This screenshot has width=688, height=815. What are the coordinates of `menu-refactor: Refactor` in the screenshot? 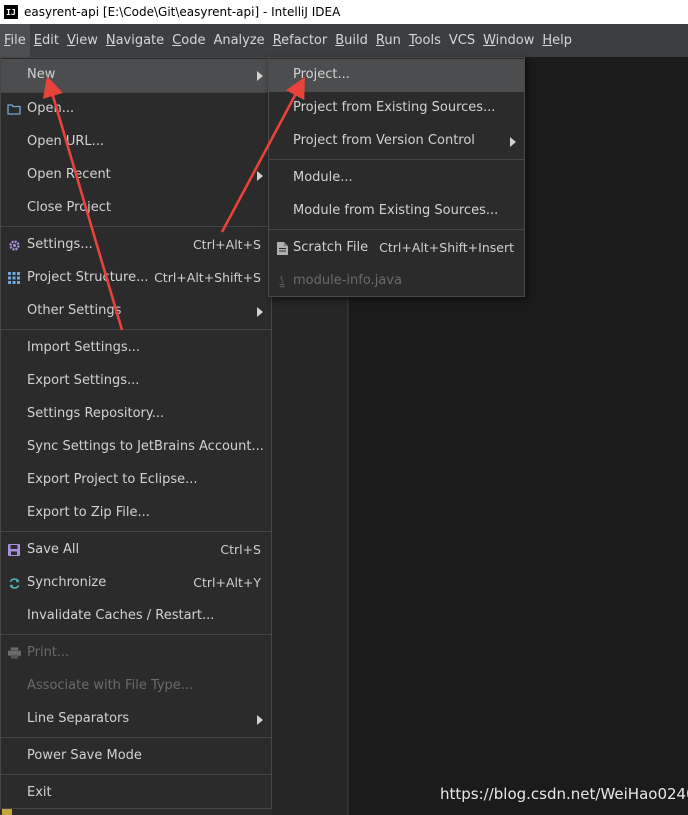 It's located at (300, 40).